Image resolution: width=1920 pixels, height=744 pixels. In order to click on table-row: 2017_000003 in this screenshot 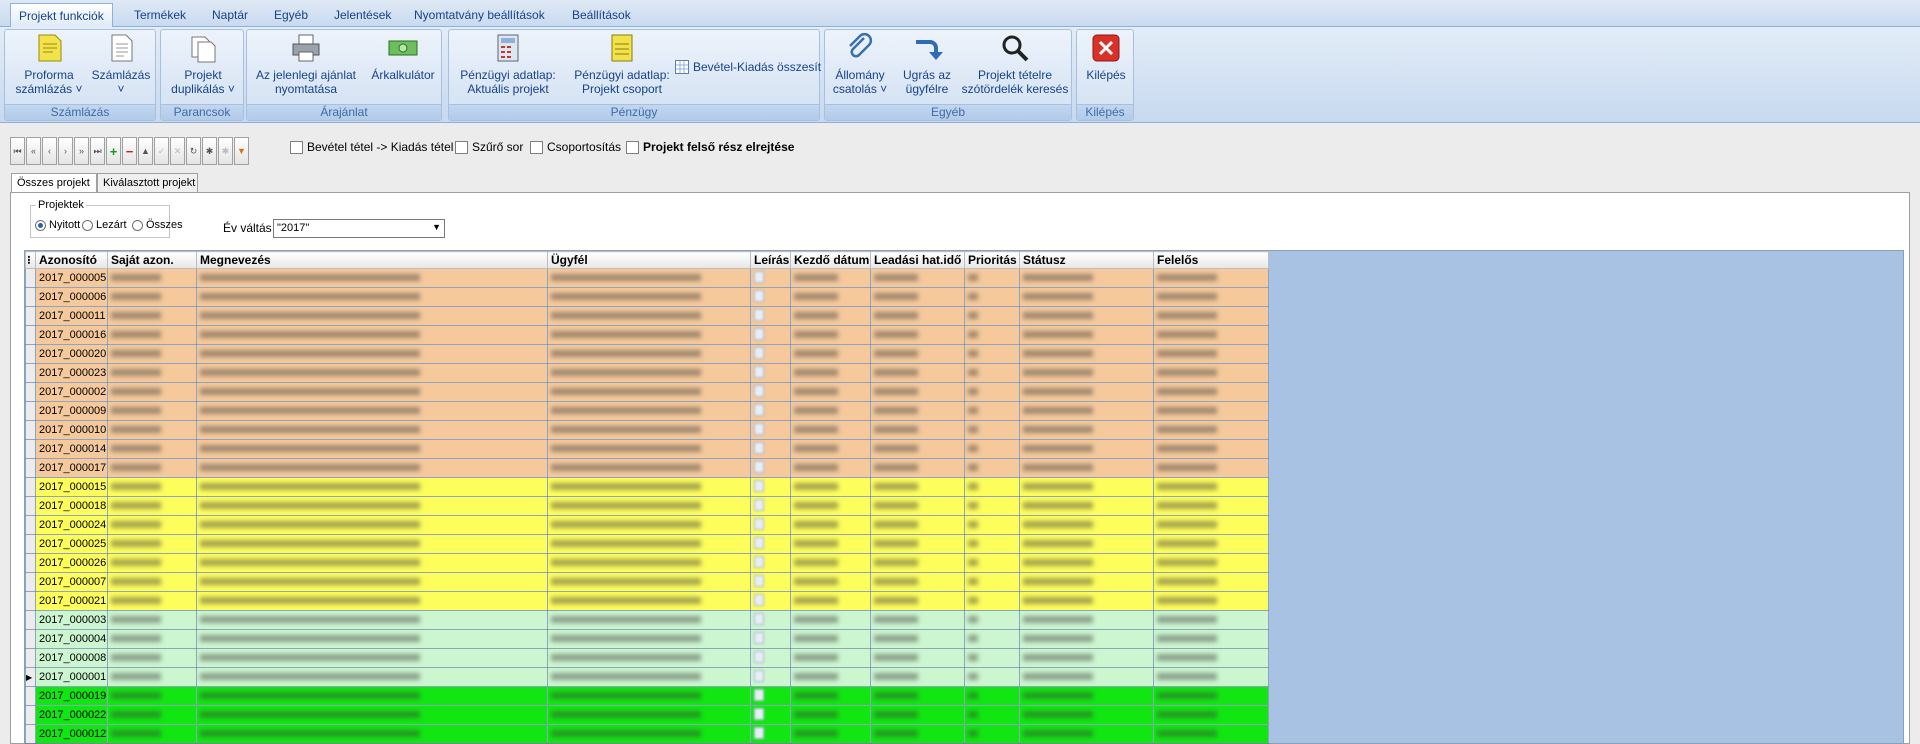, I will do `click(647, 620)`.